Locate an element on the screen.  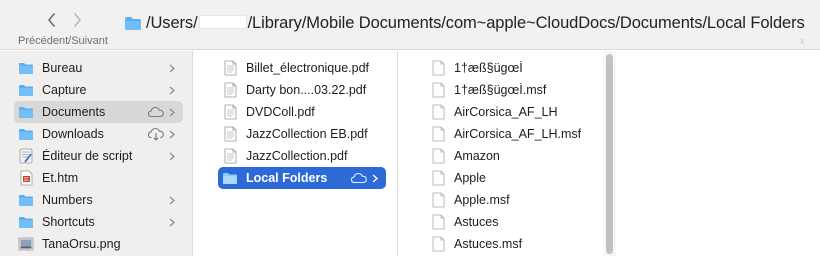
list-item: Astuces.msf is located at coordinates (516, 244).